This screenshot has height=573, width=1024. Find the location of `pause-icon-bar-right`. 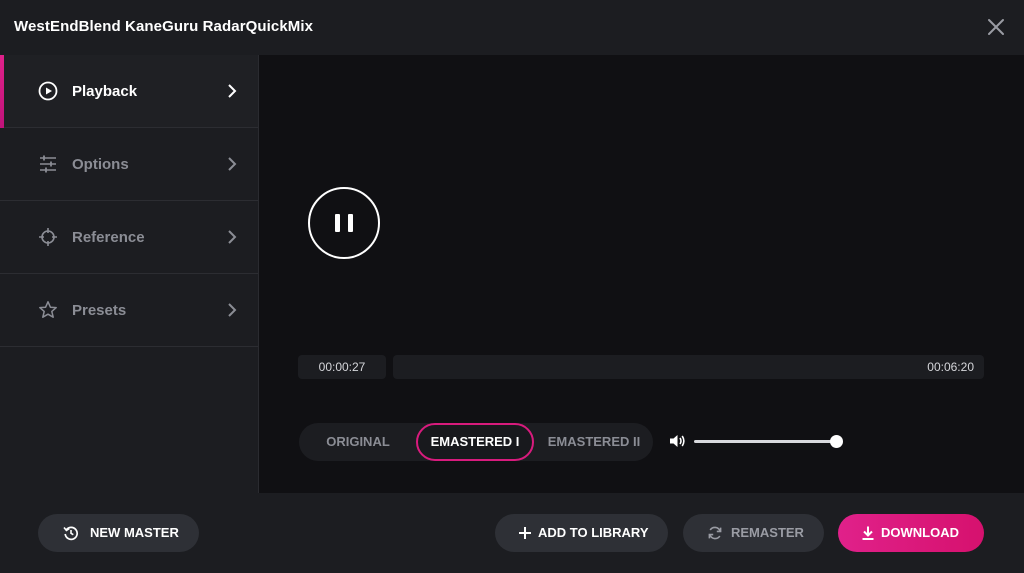

pause-icon-bar-right is located at coordinates (350, 223).